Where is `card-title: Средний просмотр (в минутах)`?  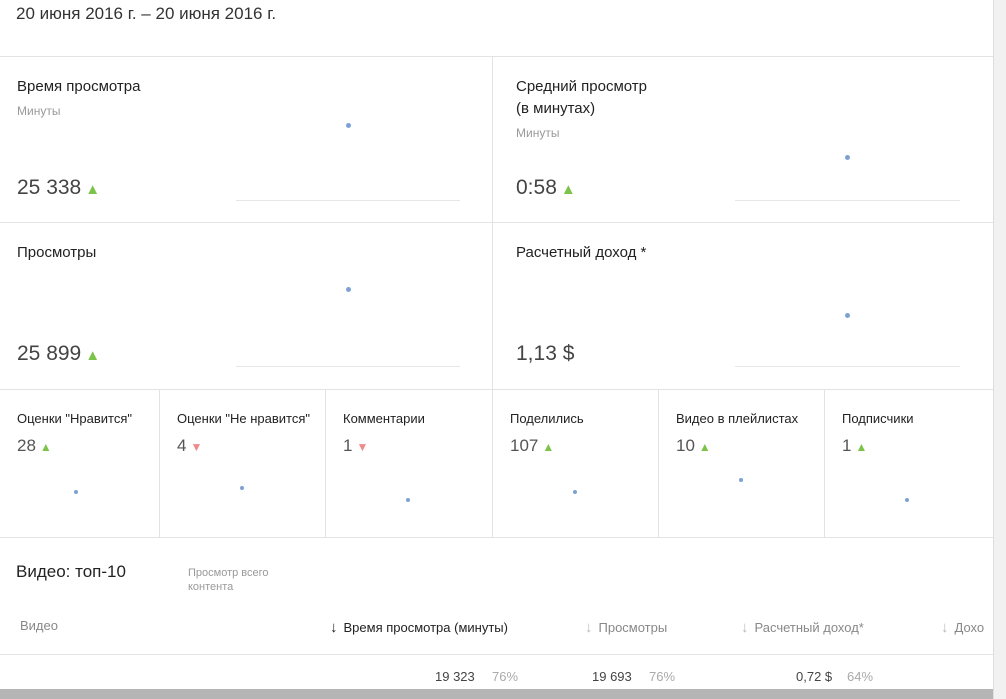 card-title: Средний просмотр (в минутах) is located at coordinates (581, 97).